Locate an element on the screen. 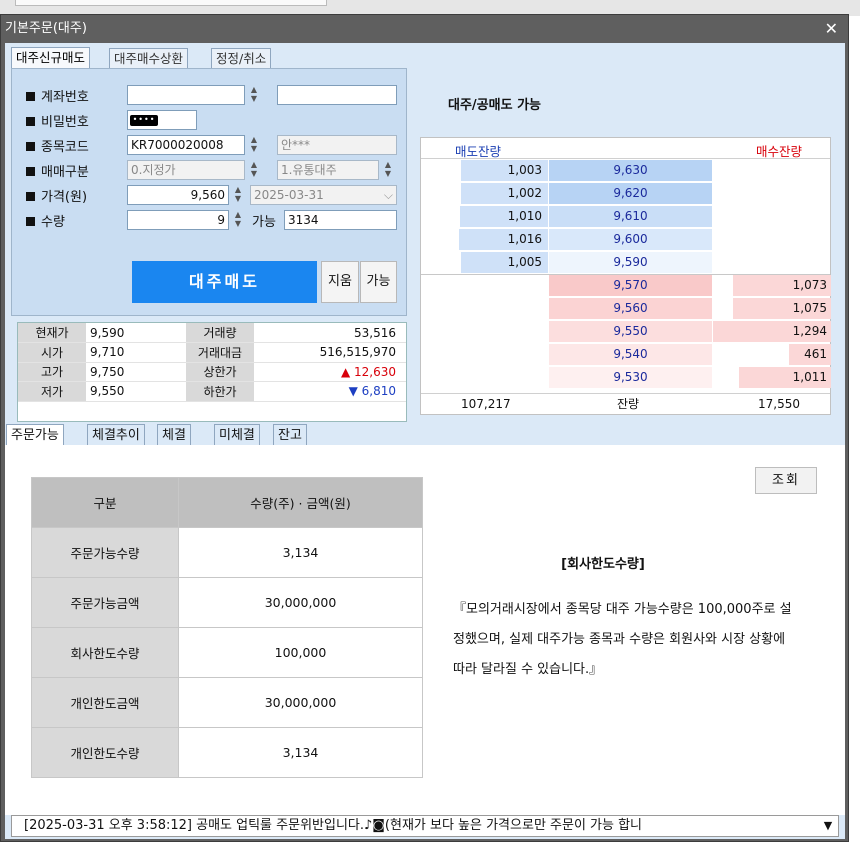 The height and width of the screenshot is (847, 860). quantity-field: 9 is located at coordinates (178, 220).